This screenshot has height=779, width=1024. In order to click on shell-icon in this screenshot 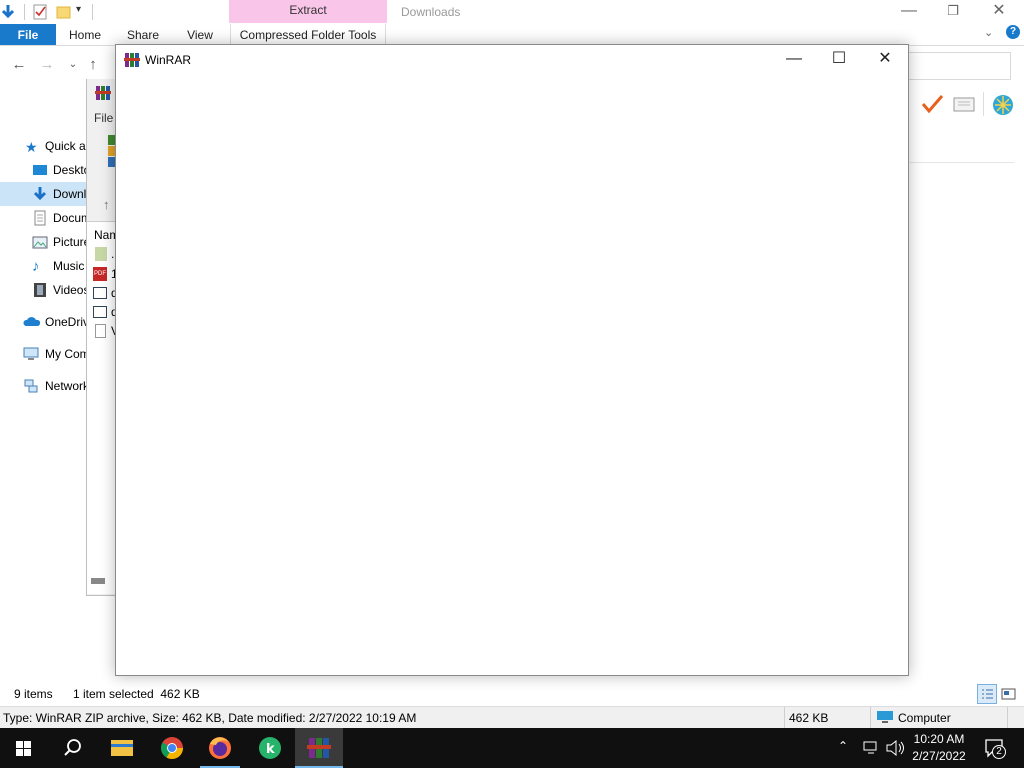, I will do `click(1003, 104)`.